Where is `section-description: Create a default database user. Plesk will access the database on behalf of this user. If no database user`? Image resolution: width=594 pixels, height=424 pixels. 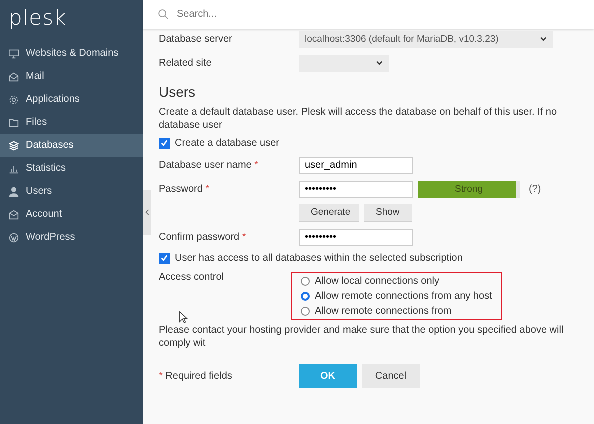 section-description: Create a default database user. Plesk will access the database on behalf of this user. If no database user is located at coordinates (358, 119).